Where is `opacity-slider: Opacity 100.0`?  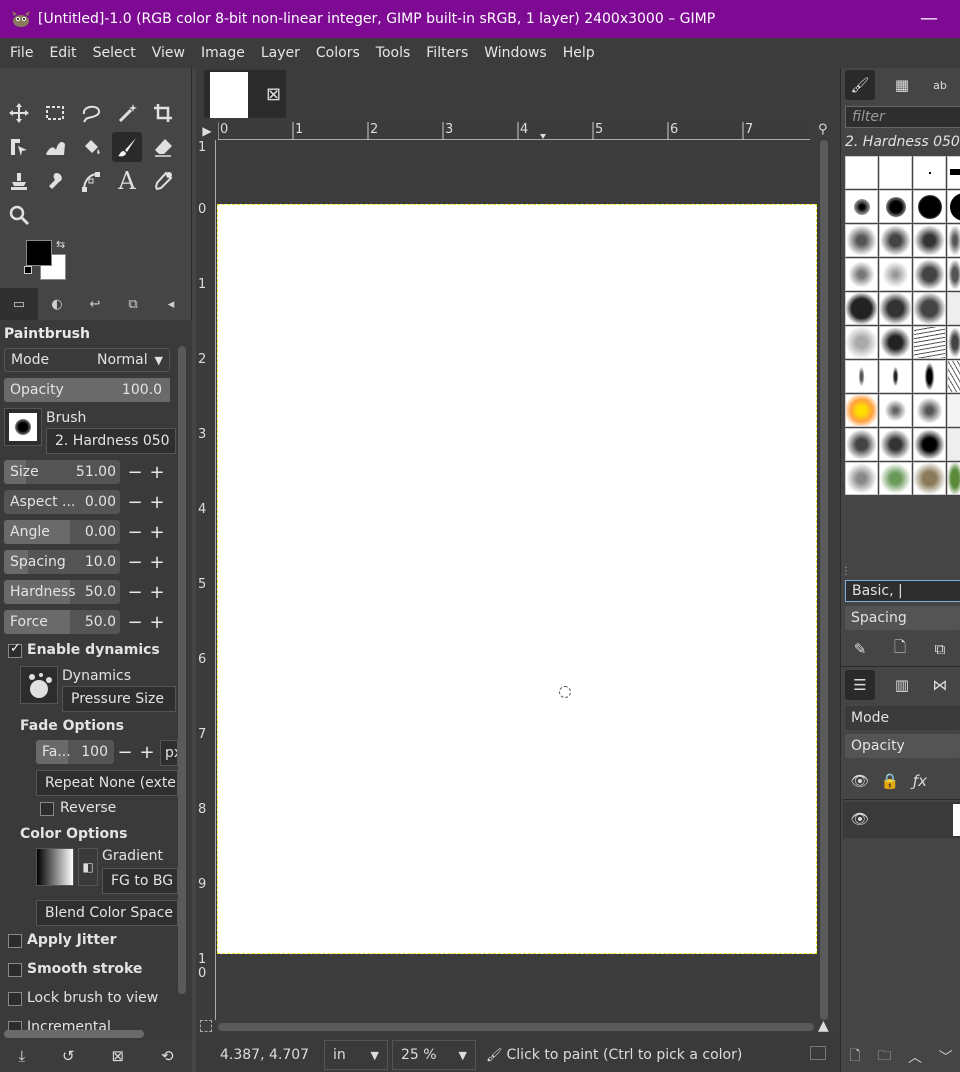 opacity-slider: Opacity 100.0 is located at coordinates (87, 390).